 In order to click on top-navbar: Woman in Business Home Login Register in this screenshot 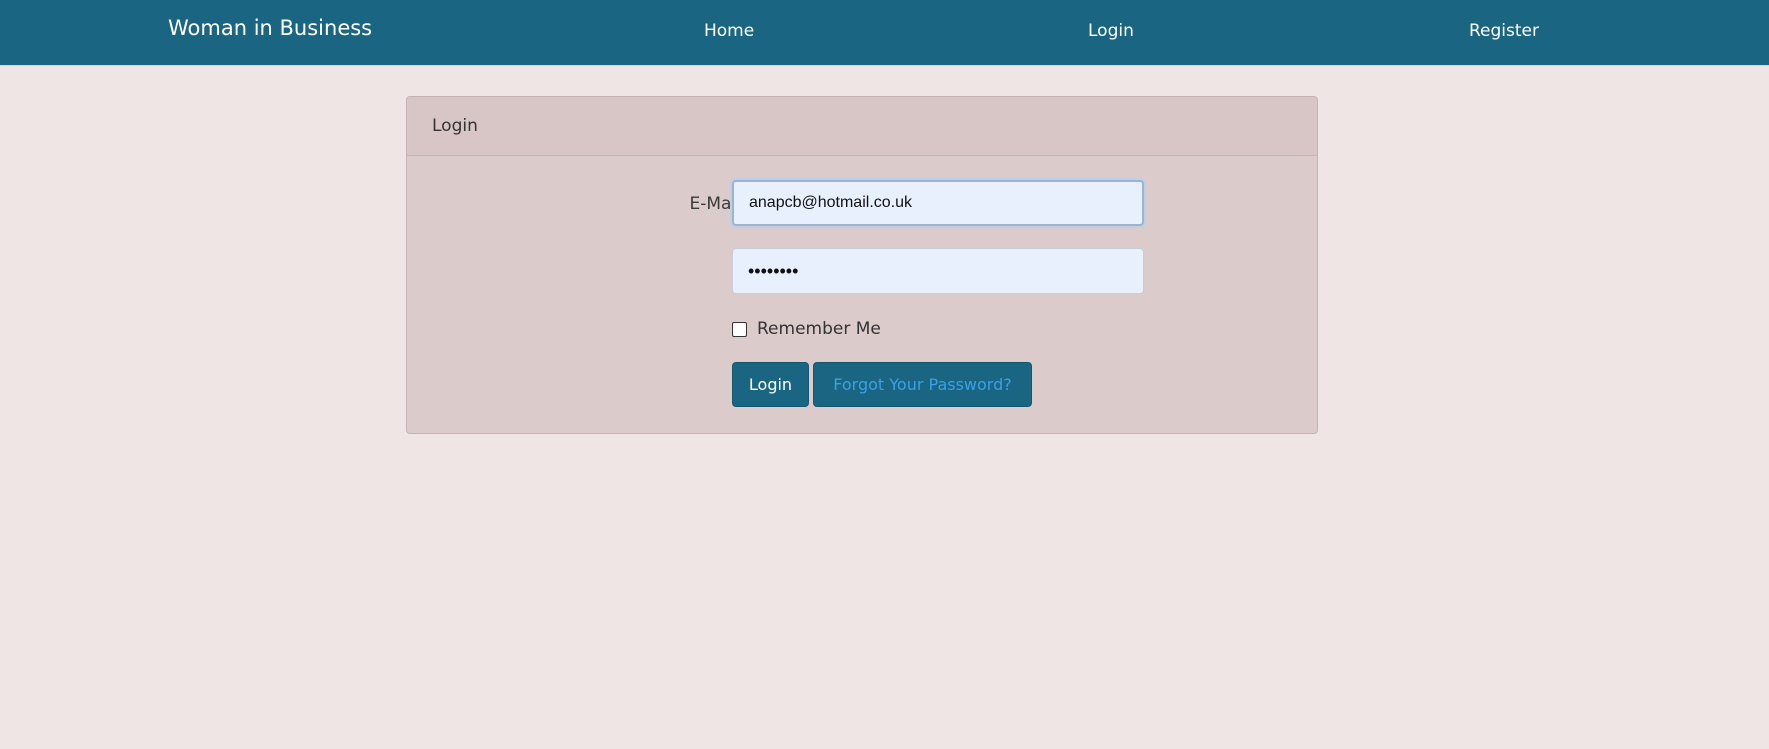, I will do `click(884, 33)`.